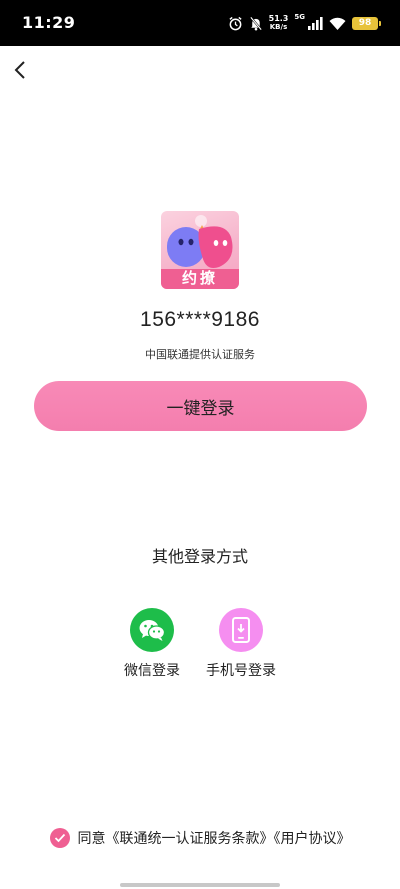 This screenshot has height=889, width=400. What do you see at coordinates (337, 23) in the screenshot?
I see `wifi-icon` at bounding box center [337, 23].